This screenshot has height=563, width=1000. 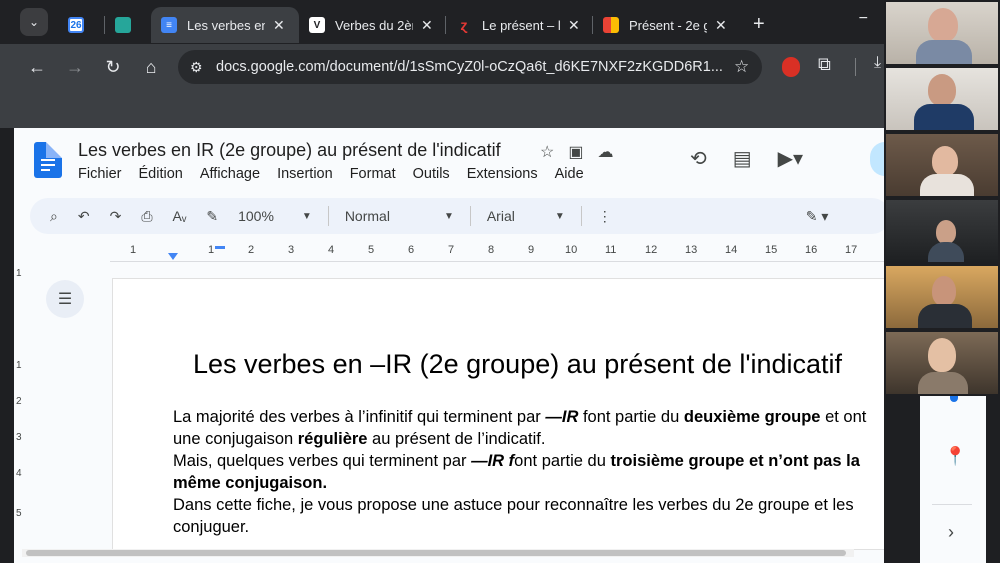 I want to click on share-button, so click(x=877, y=159).